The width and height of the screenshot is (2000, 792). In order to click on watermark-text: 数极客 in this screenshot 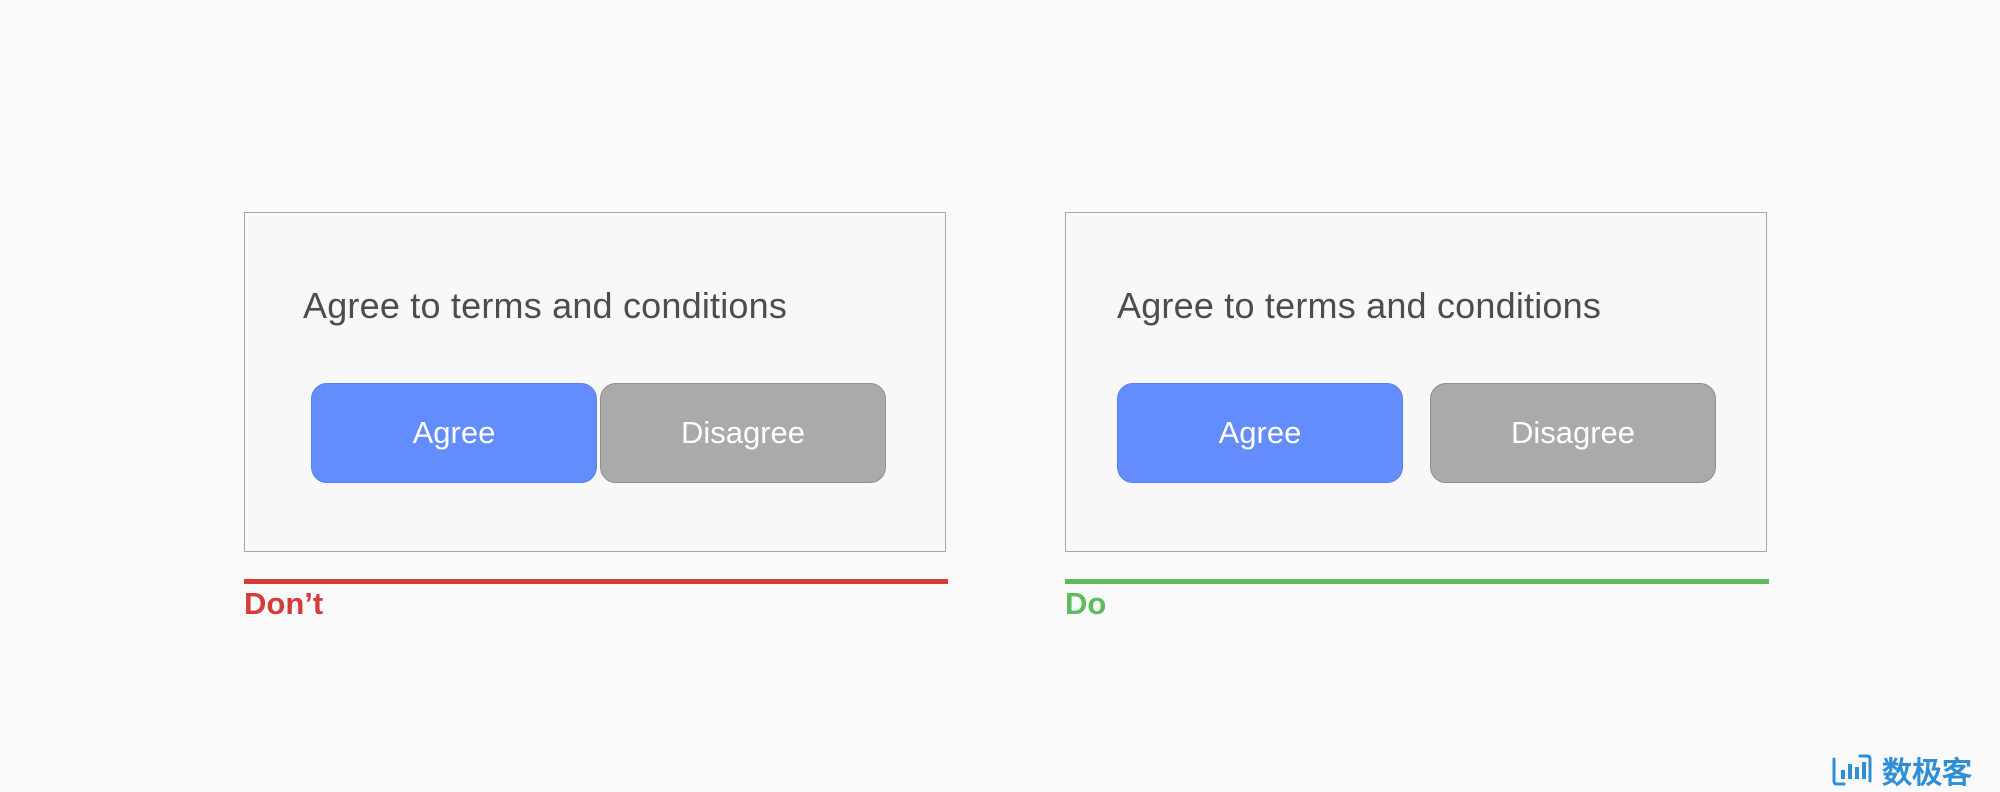, I will do `click(1927, 773)`.